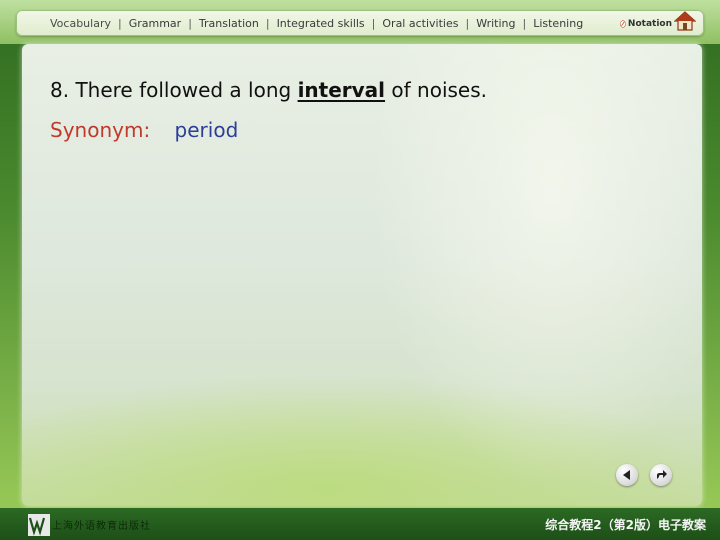 This screenshot has width=720, height=540. Describe the element at coordinates (420, 23) in the screenshot. I see `nav-oral-activities: Oral activities` at that location.